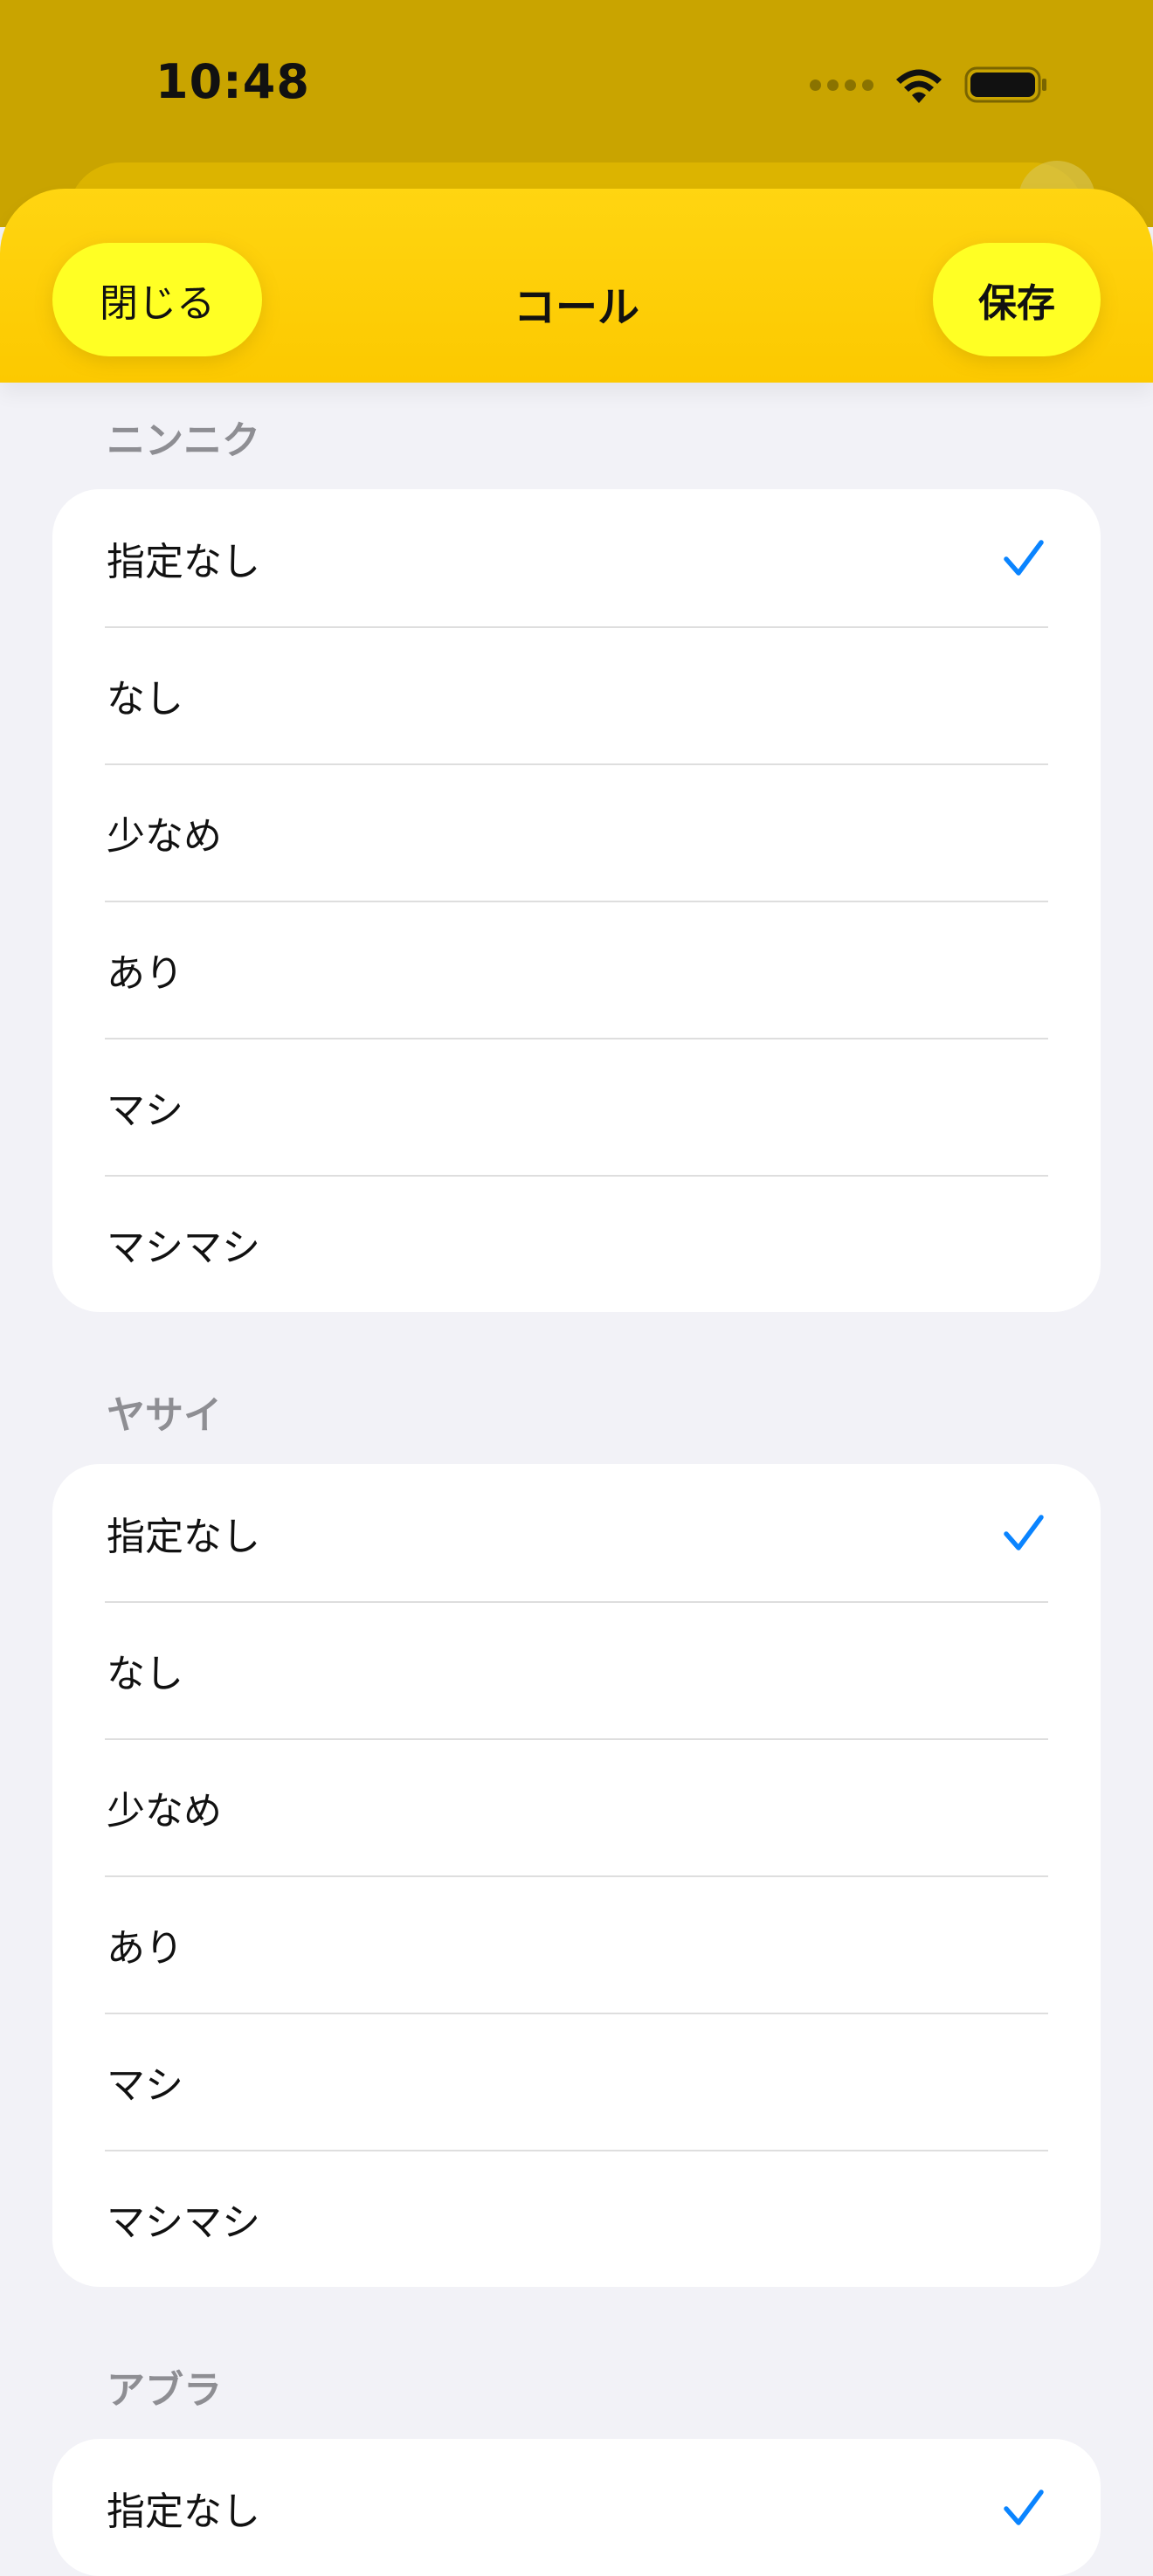 The image size is (1153, 2576). I want to click on section-header-fat: アブラ, so click(165, 2390).